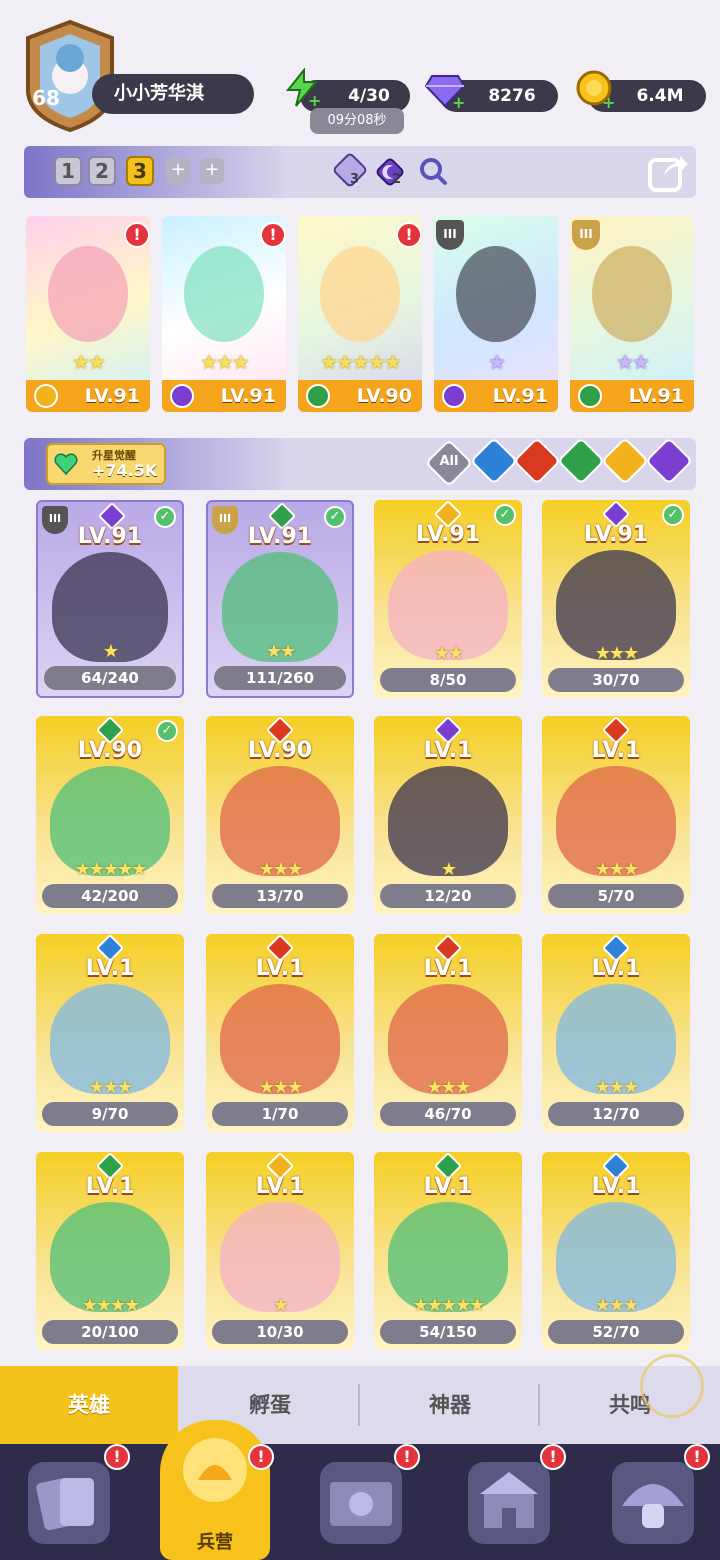 This screenshot has height=1560, width=720. What do you see at coordinates (509, 1503) in the screenshot?
I see `castle-icon` at bounding box center [509, 1503].